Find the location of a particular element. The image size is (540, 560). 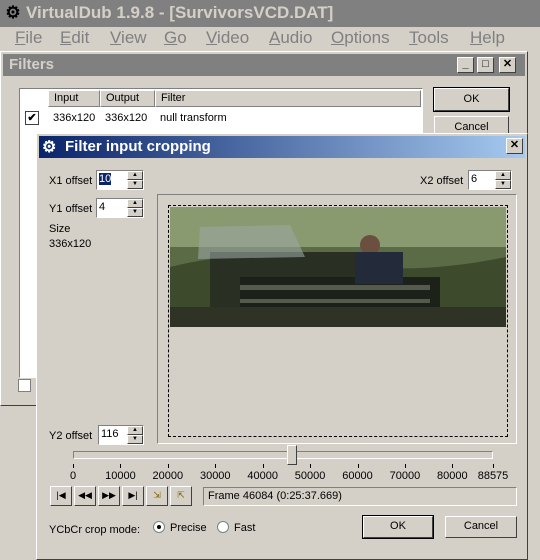

virtualdub-app-icon: ⚙ is located at coordinates (13, 13).